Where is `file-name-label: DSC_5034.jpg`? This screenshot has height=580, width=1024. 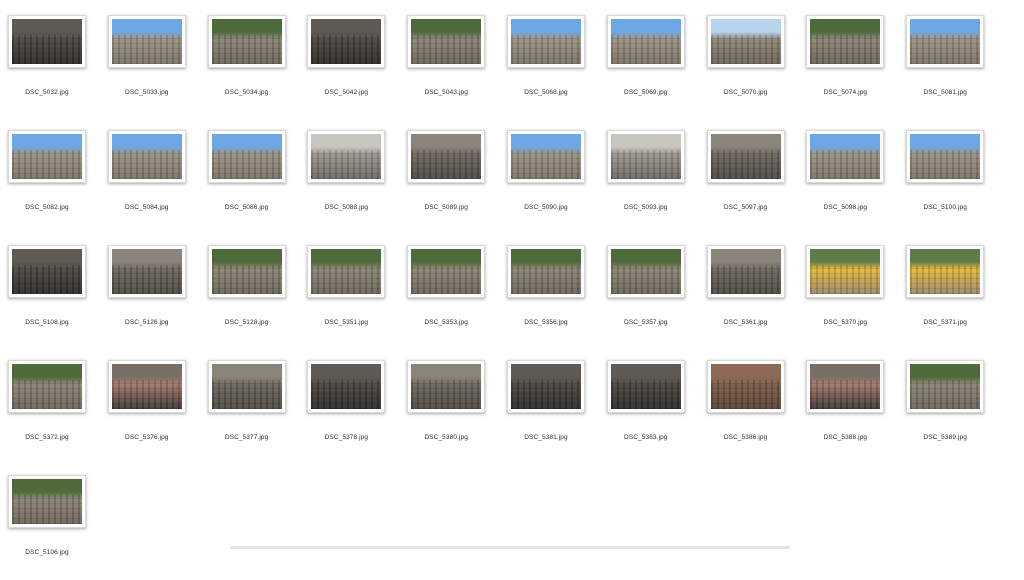 file-name-label: DSC_5034.jpg is located at coordinates (247, 92).